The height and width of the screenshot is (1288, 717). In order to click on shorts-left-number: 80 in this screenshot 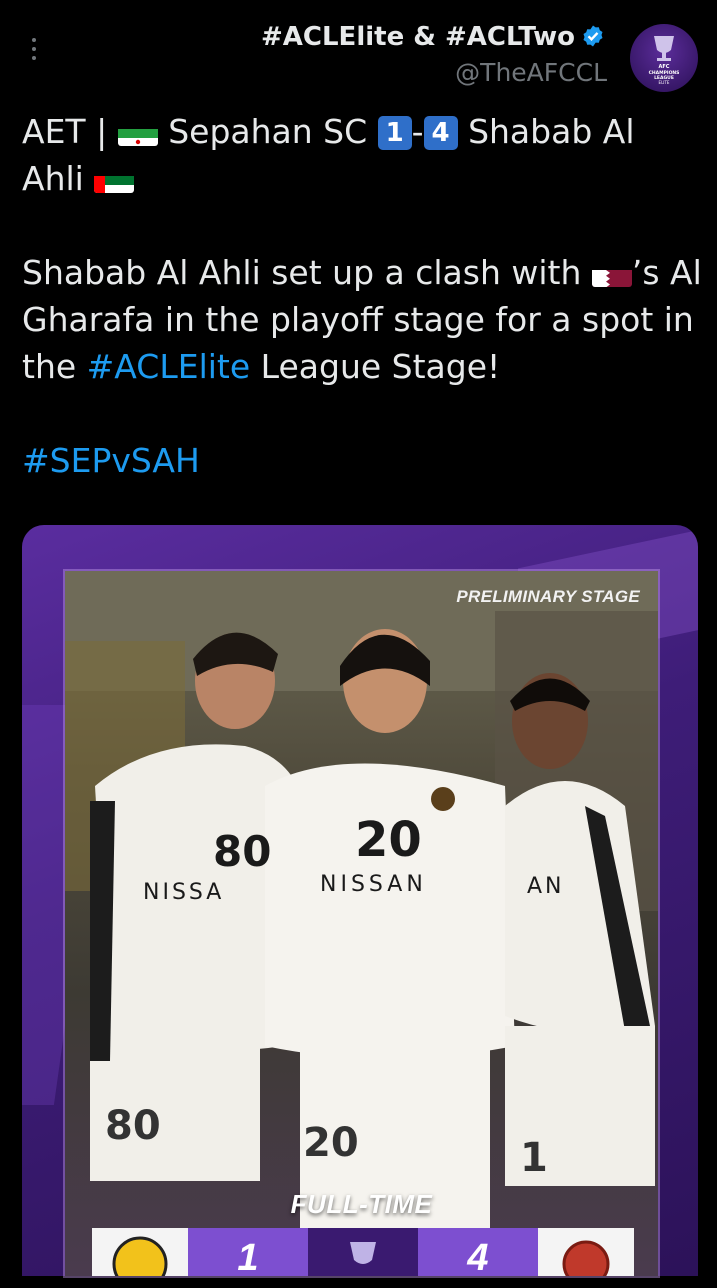, I will do `click(133, 1126)`.